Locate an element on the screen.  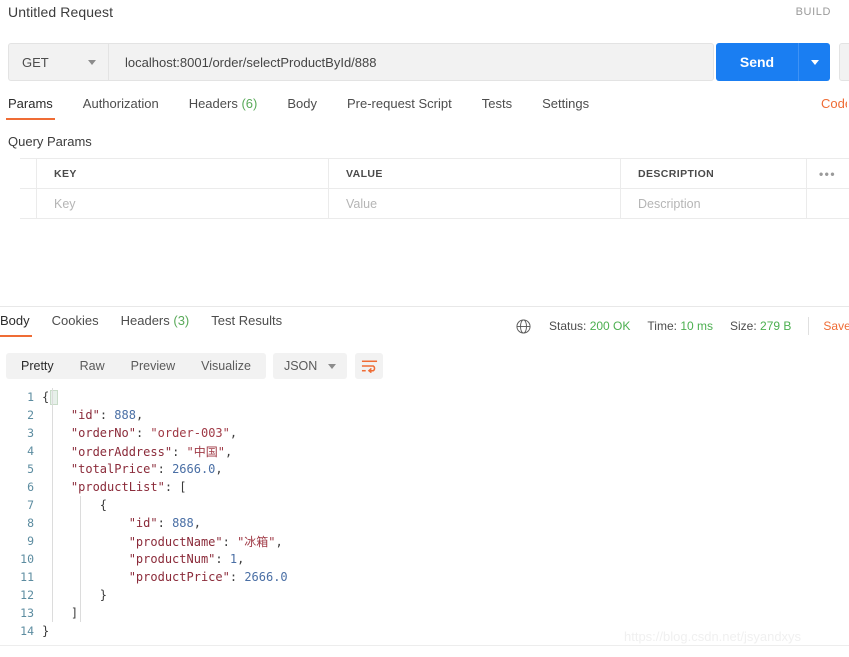
ellipsis-icon: ••• is located at coordinates (827, 174).